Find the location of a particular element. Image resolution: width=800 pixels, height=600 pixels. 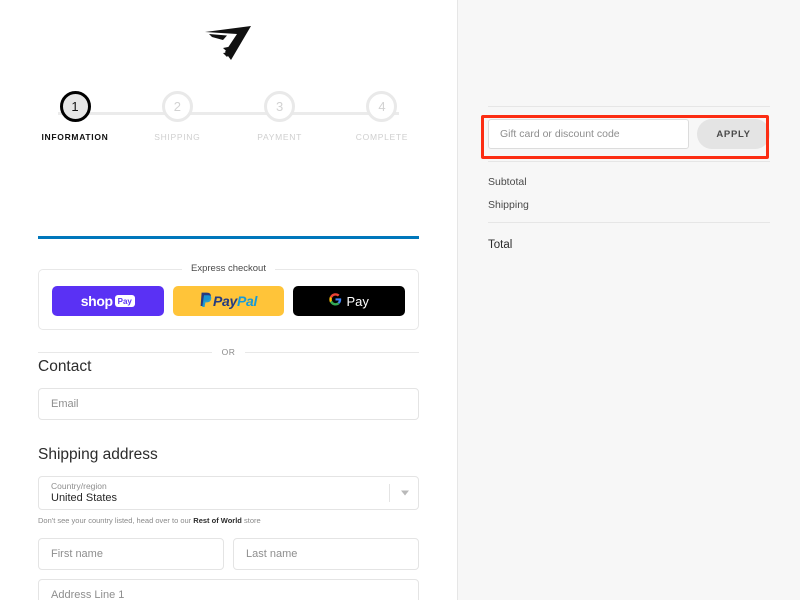

stepper-step-shipping: 2 SHIPPING is located at coordinates (177, 116).